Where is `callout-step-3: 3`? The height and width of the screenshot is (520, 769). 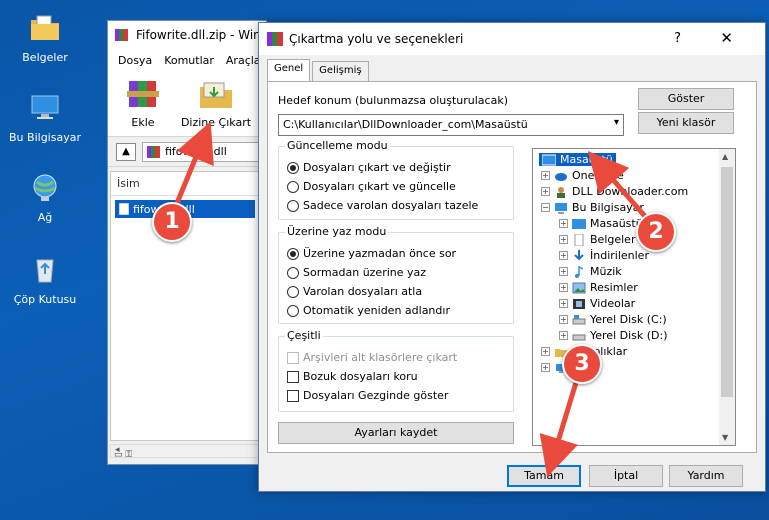 callout-step-3: 3 is located at coordinates (582, 364).